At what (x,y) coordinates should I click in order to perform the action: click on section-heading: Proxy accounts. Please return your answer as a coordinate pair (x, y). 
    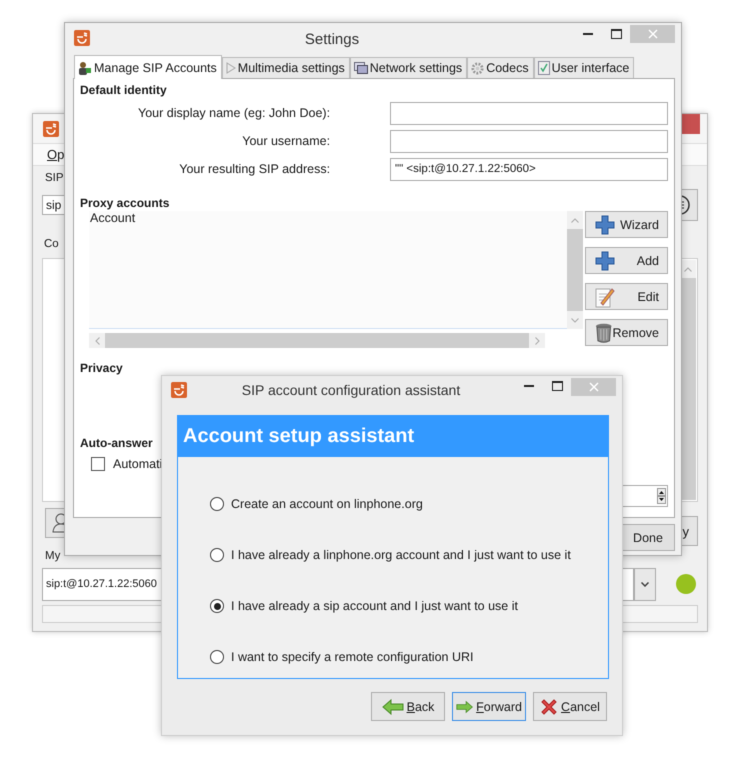
    Looking at the image, I should click on (125, 203).